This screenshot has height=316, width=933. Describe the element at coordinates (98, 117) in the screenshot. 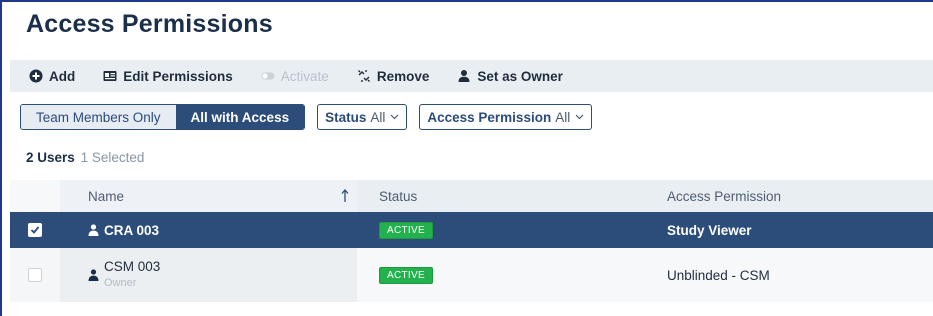

I see `team-members-only-tab: Team Members Only` at that location.